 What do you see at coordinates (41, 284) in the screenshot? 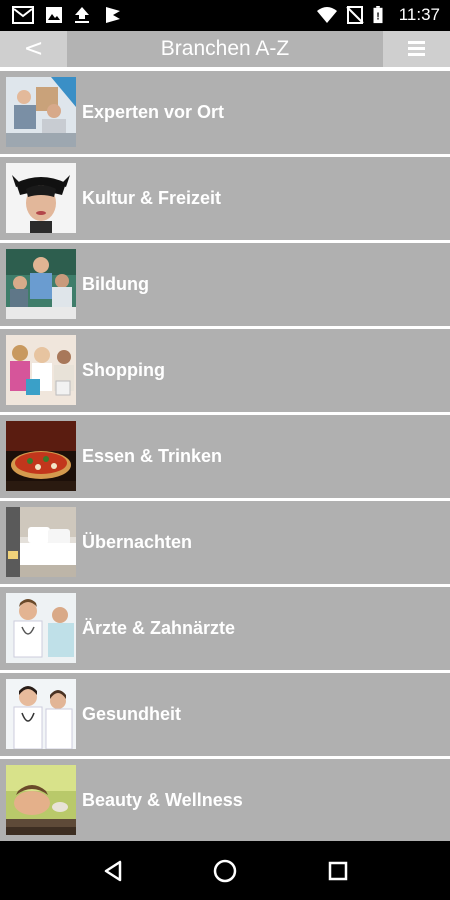
I see `classroom-thumbnail` at bounding box center [41, 284].